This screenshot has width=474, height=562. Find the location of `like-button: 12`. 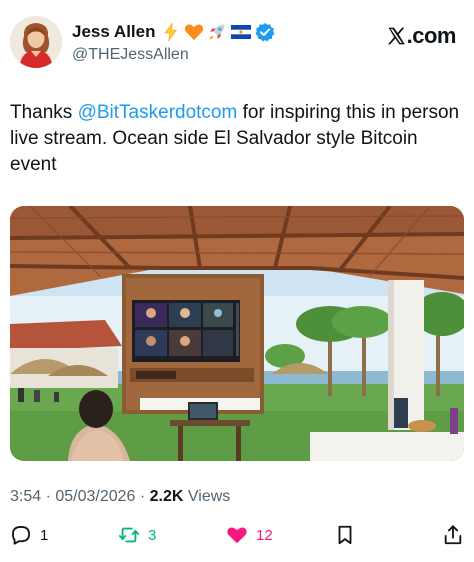

like-button: 12 is located at coordinates (249, 535).